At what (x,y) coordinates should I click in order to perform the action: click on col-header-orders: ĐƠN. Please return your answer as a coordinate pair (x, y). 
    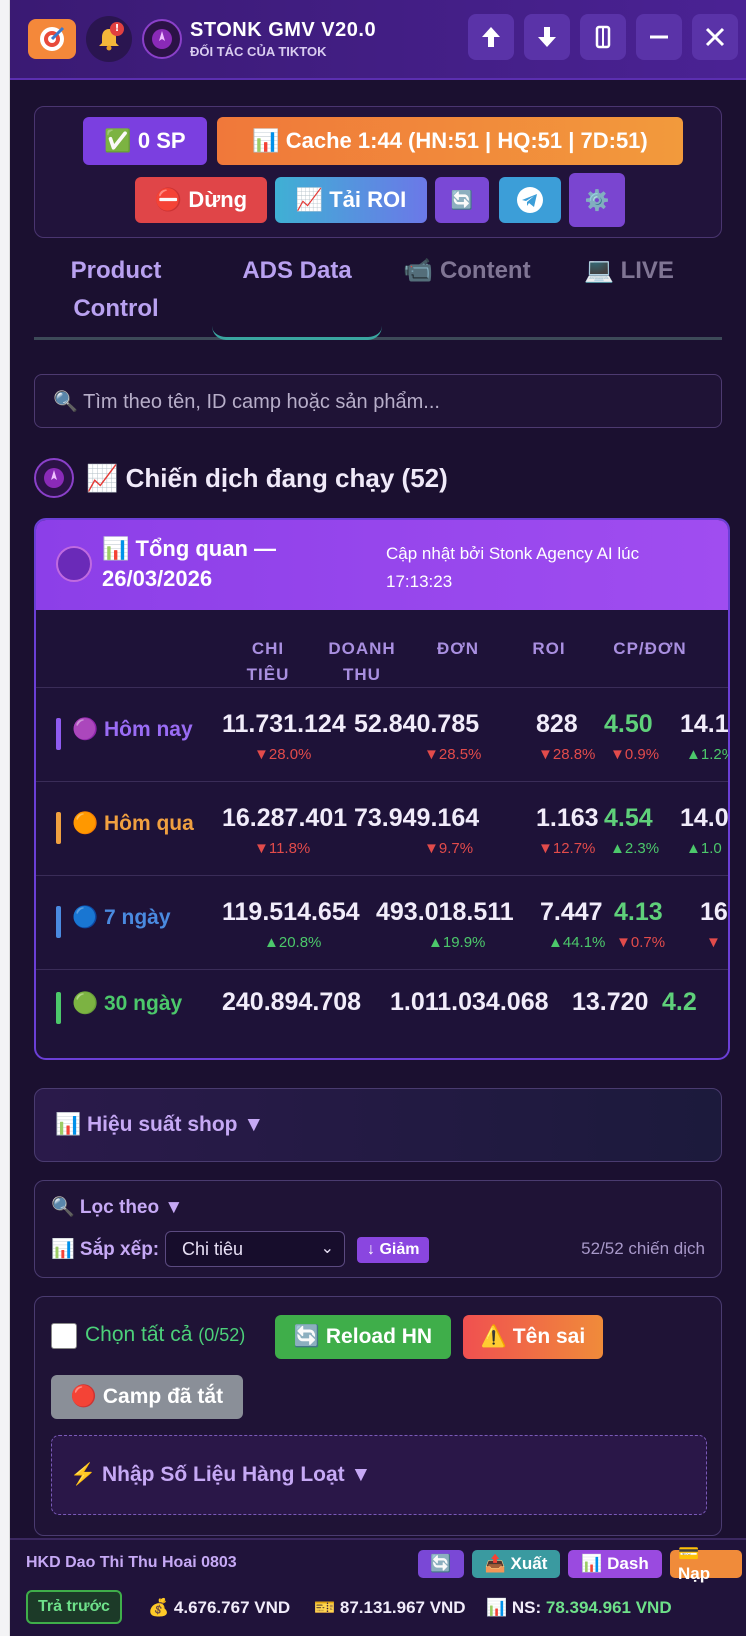
    Looking at the image, I should click on (458, 648).